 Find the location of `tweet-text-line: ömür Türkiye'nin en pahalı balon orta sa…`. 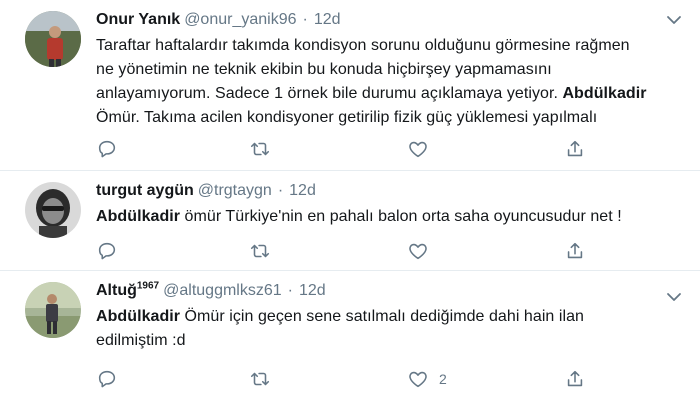

tweet-text-line: ömür Türkiye'nin en pahalı balon orta sa… is located at coordinates (401, 216).